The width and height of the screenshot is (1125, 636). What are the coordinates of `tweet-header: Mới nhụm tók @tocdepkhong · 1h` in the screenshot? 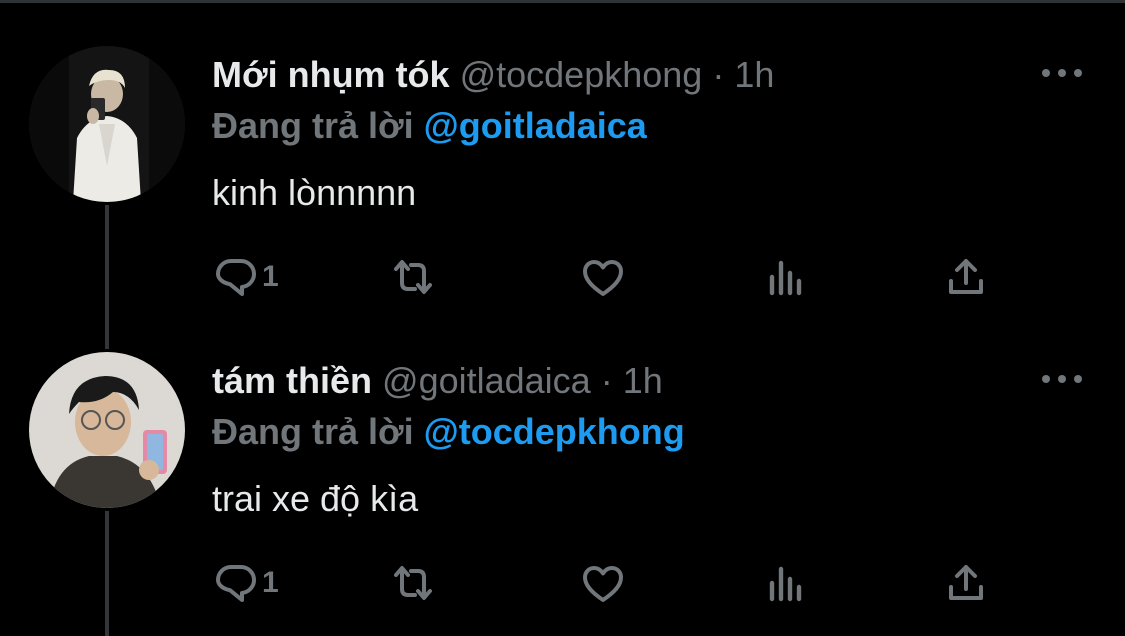 It's located at (493, 75).